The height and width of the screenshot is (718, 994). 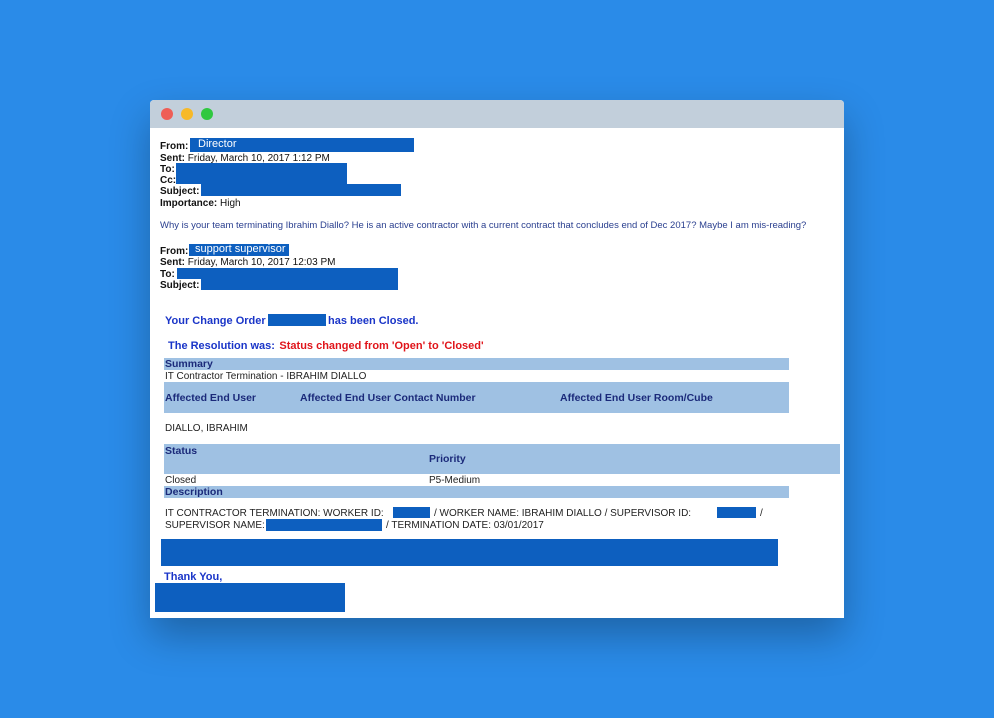 What do you see at coordinates (250, 597) in the screenshot?
I see `signature-redaction` at bounding box center [250, 597].